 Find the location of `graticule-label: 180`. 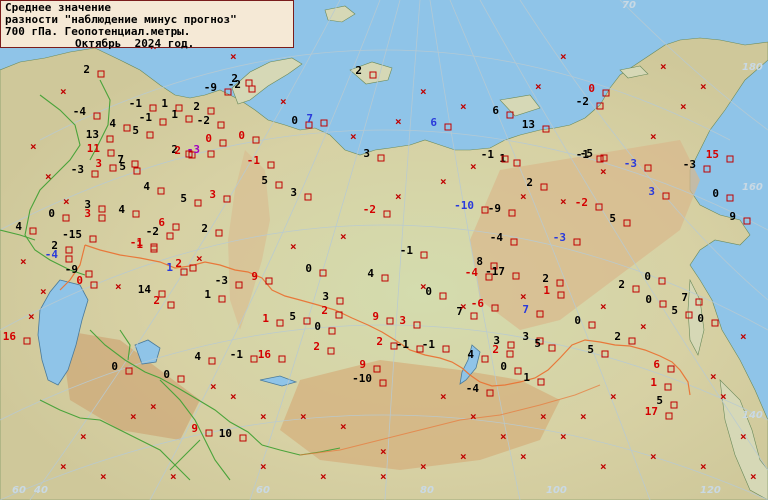

graticule-label: 180 is located at coordinates (752, 67).